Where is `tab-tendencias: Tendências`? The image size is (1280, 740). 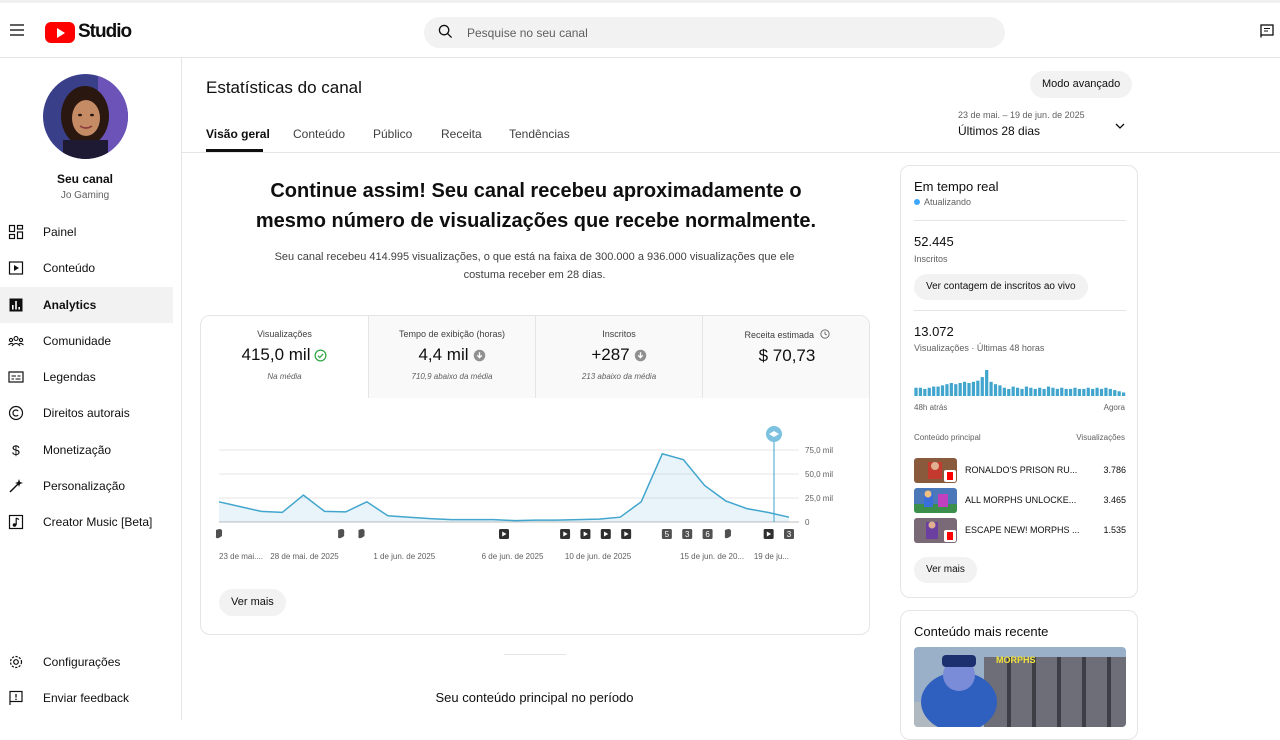 tab-tendencias: Tendências is located at coordinates (539, 134).